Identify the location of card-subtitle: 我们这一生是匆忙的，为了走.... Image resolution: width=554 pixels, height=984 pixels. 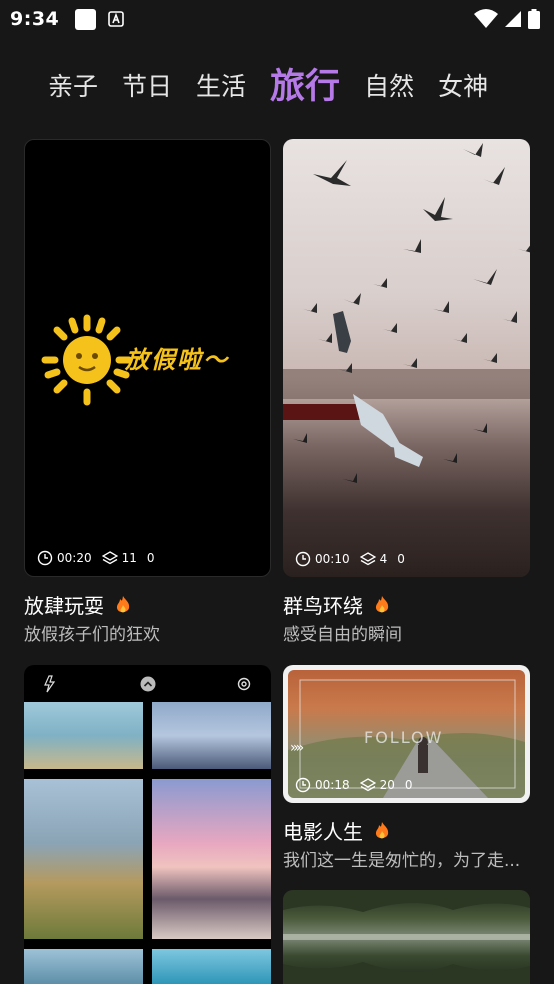
(402, 861).